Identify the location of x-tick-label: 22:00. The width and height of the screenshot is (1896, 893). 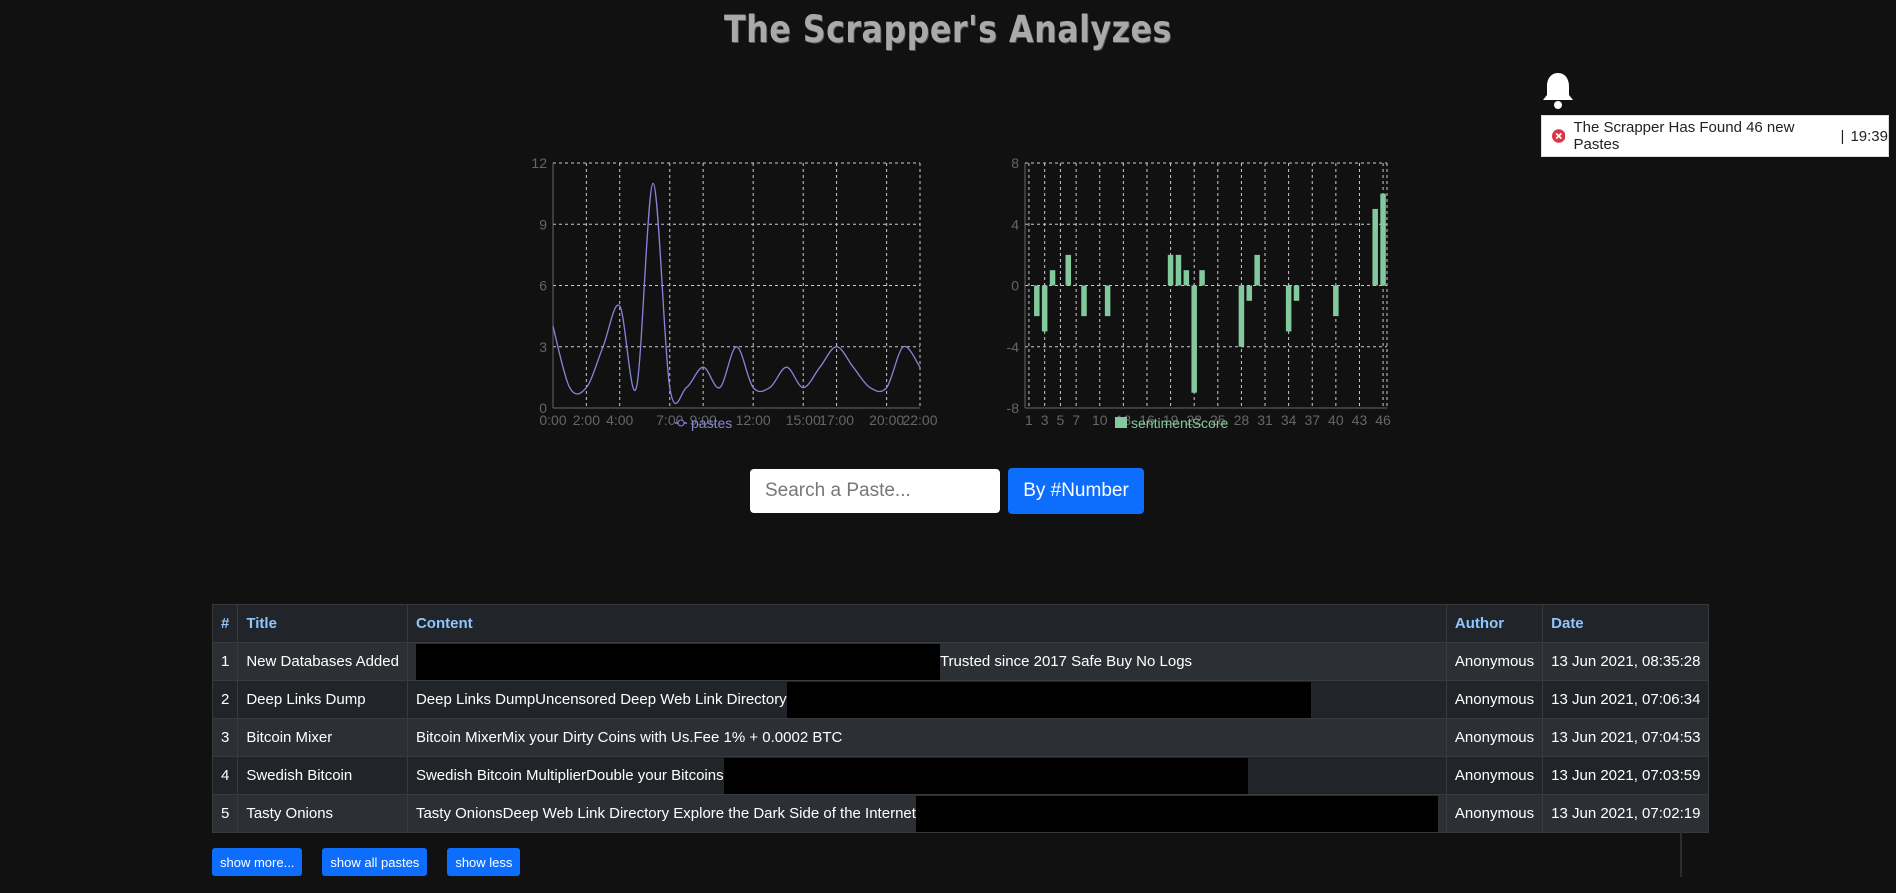
(919, 420).